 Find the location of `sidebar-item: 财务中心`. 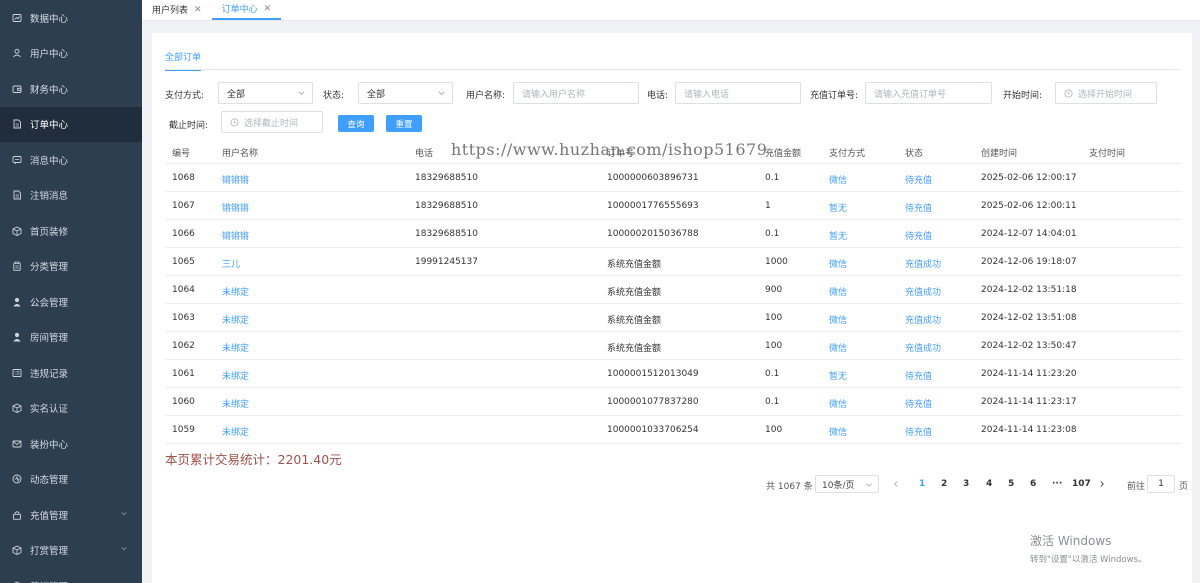

sidebar-item: 财务中心 is located at coordinates (71, 89).